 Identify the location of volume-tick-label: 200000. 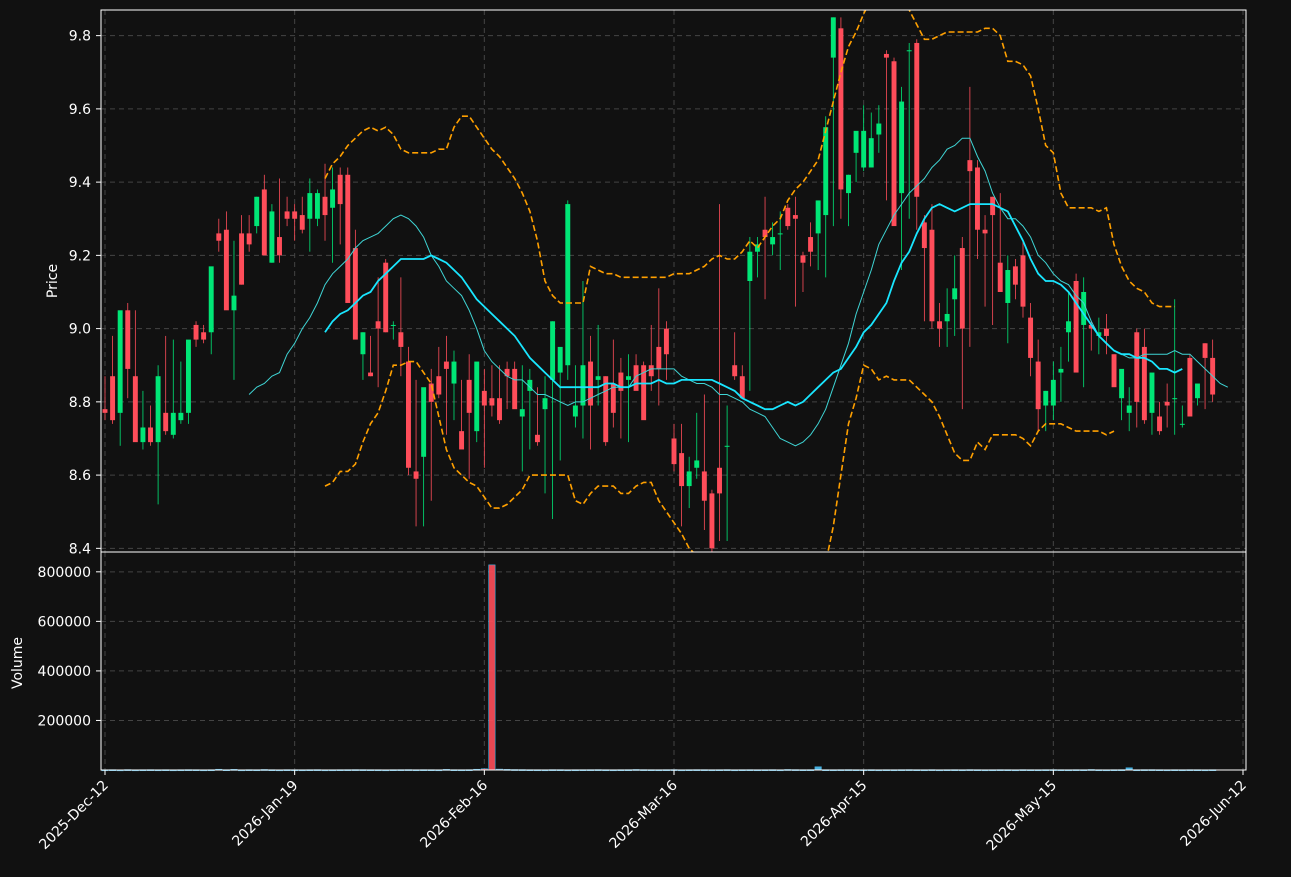
(64, 721).